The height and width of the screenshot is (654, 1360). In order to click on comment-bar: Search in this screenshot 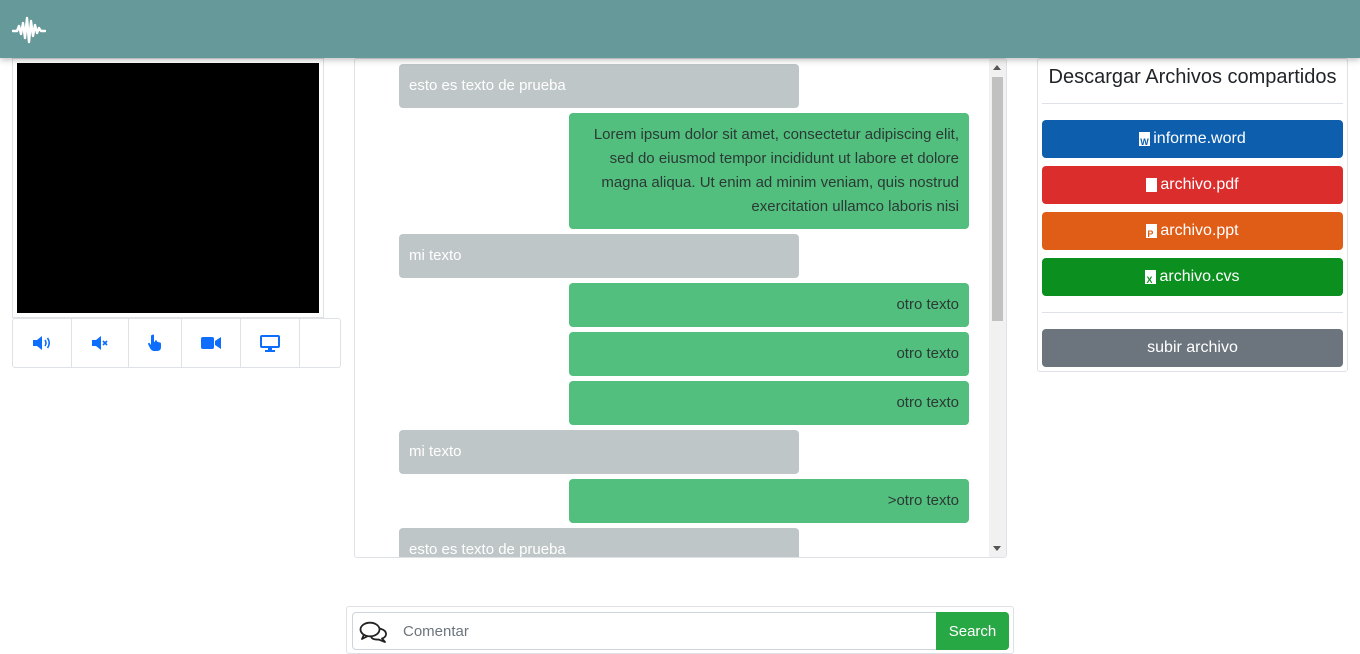, I will do `click(680, 630)`.